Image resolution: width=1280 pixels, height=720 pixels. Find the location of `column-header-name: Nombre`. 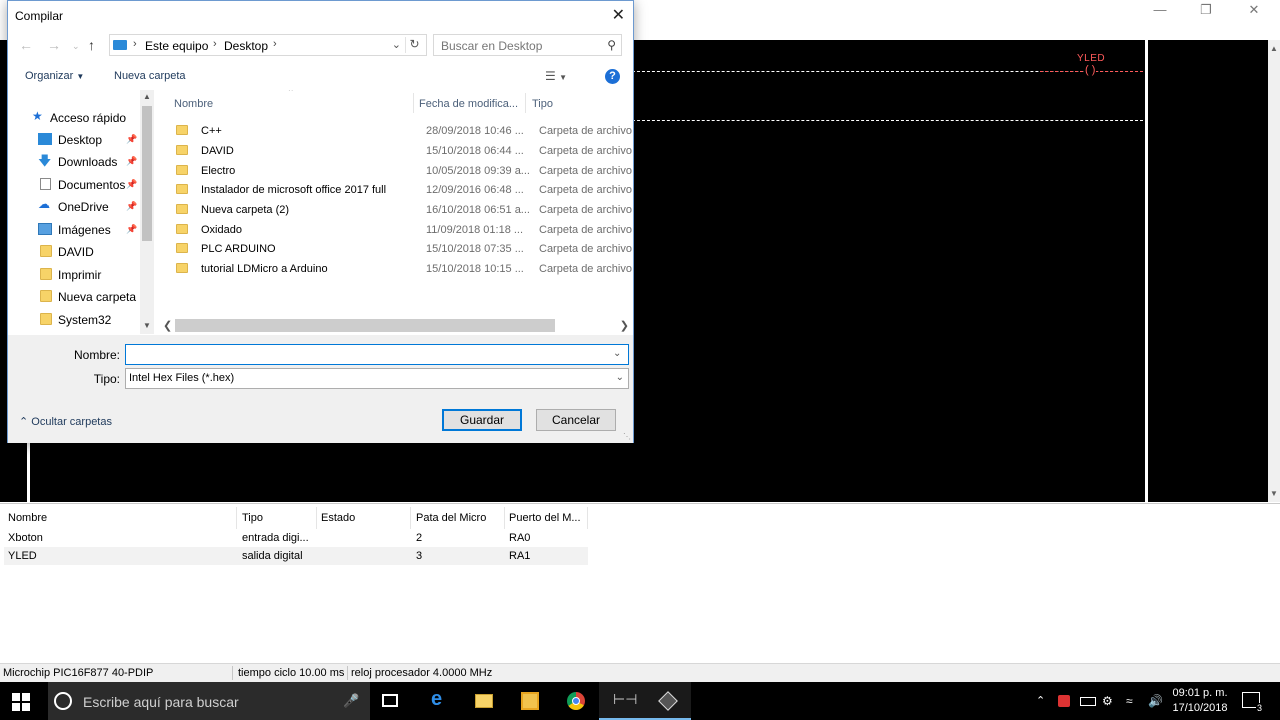

column-header-name: Nombre is located at coordinates (193, 104).